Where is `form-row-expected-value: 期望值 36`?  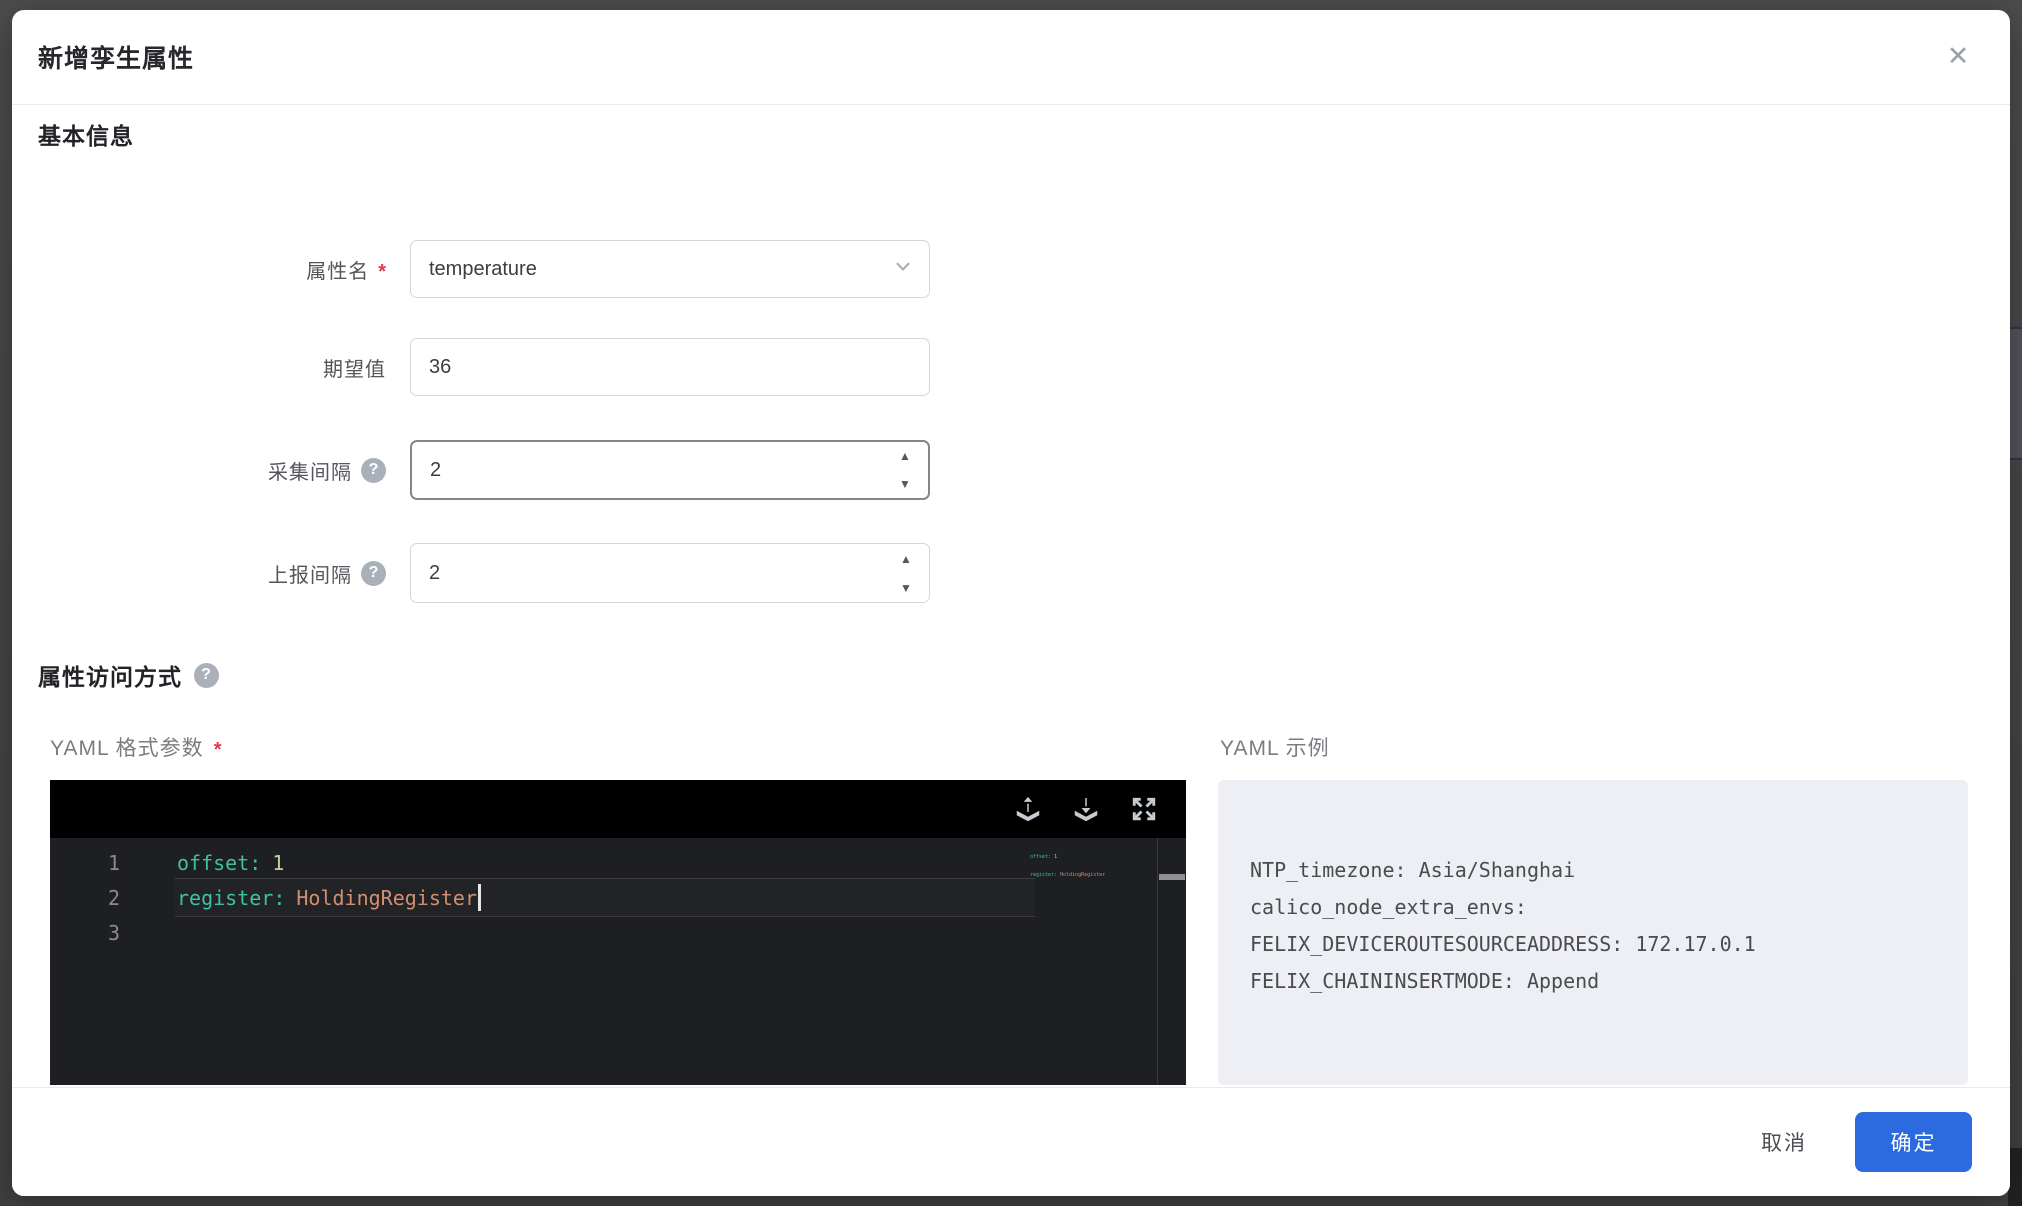
form-row-expected-value: 期望值 36 is located at coordinates (530, 367).